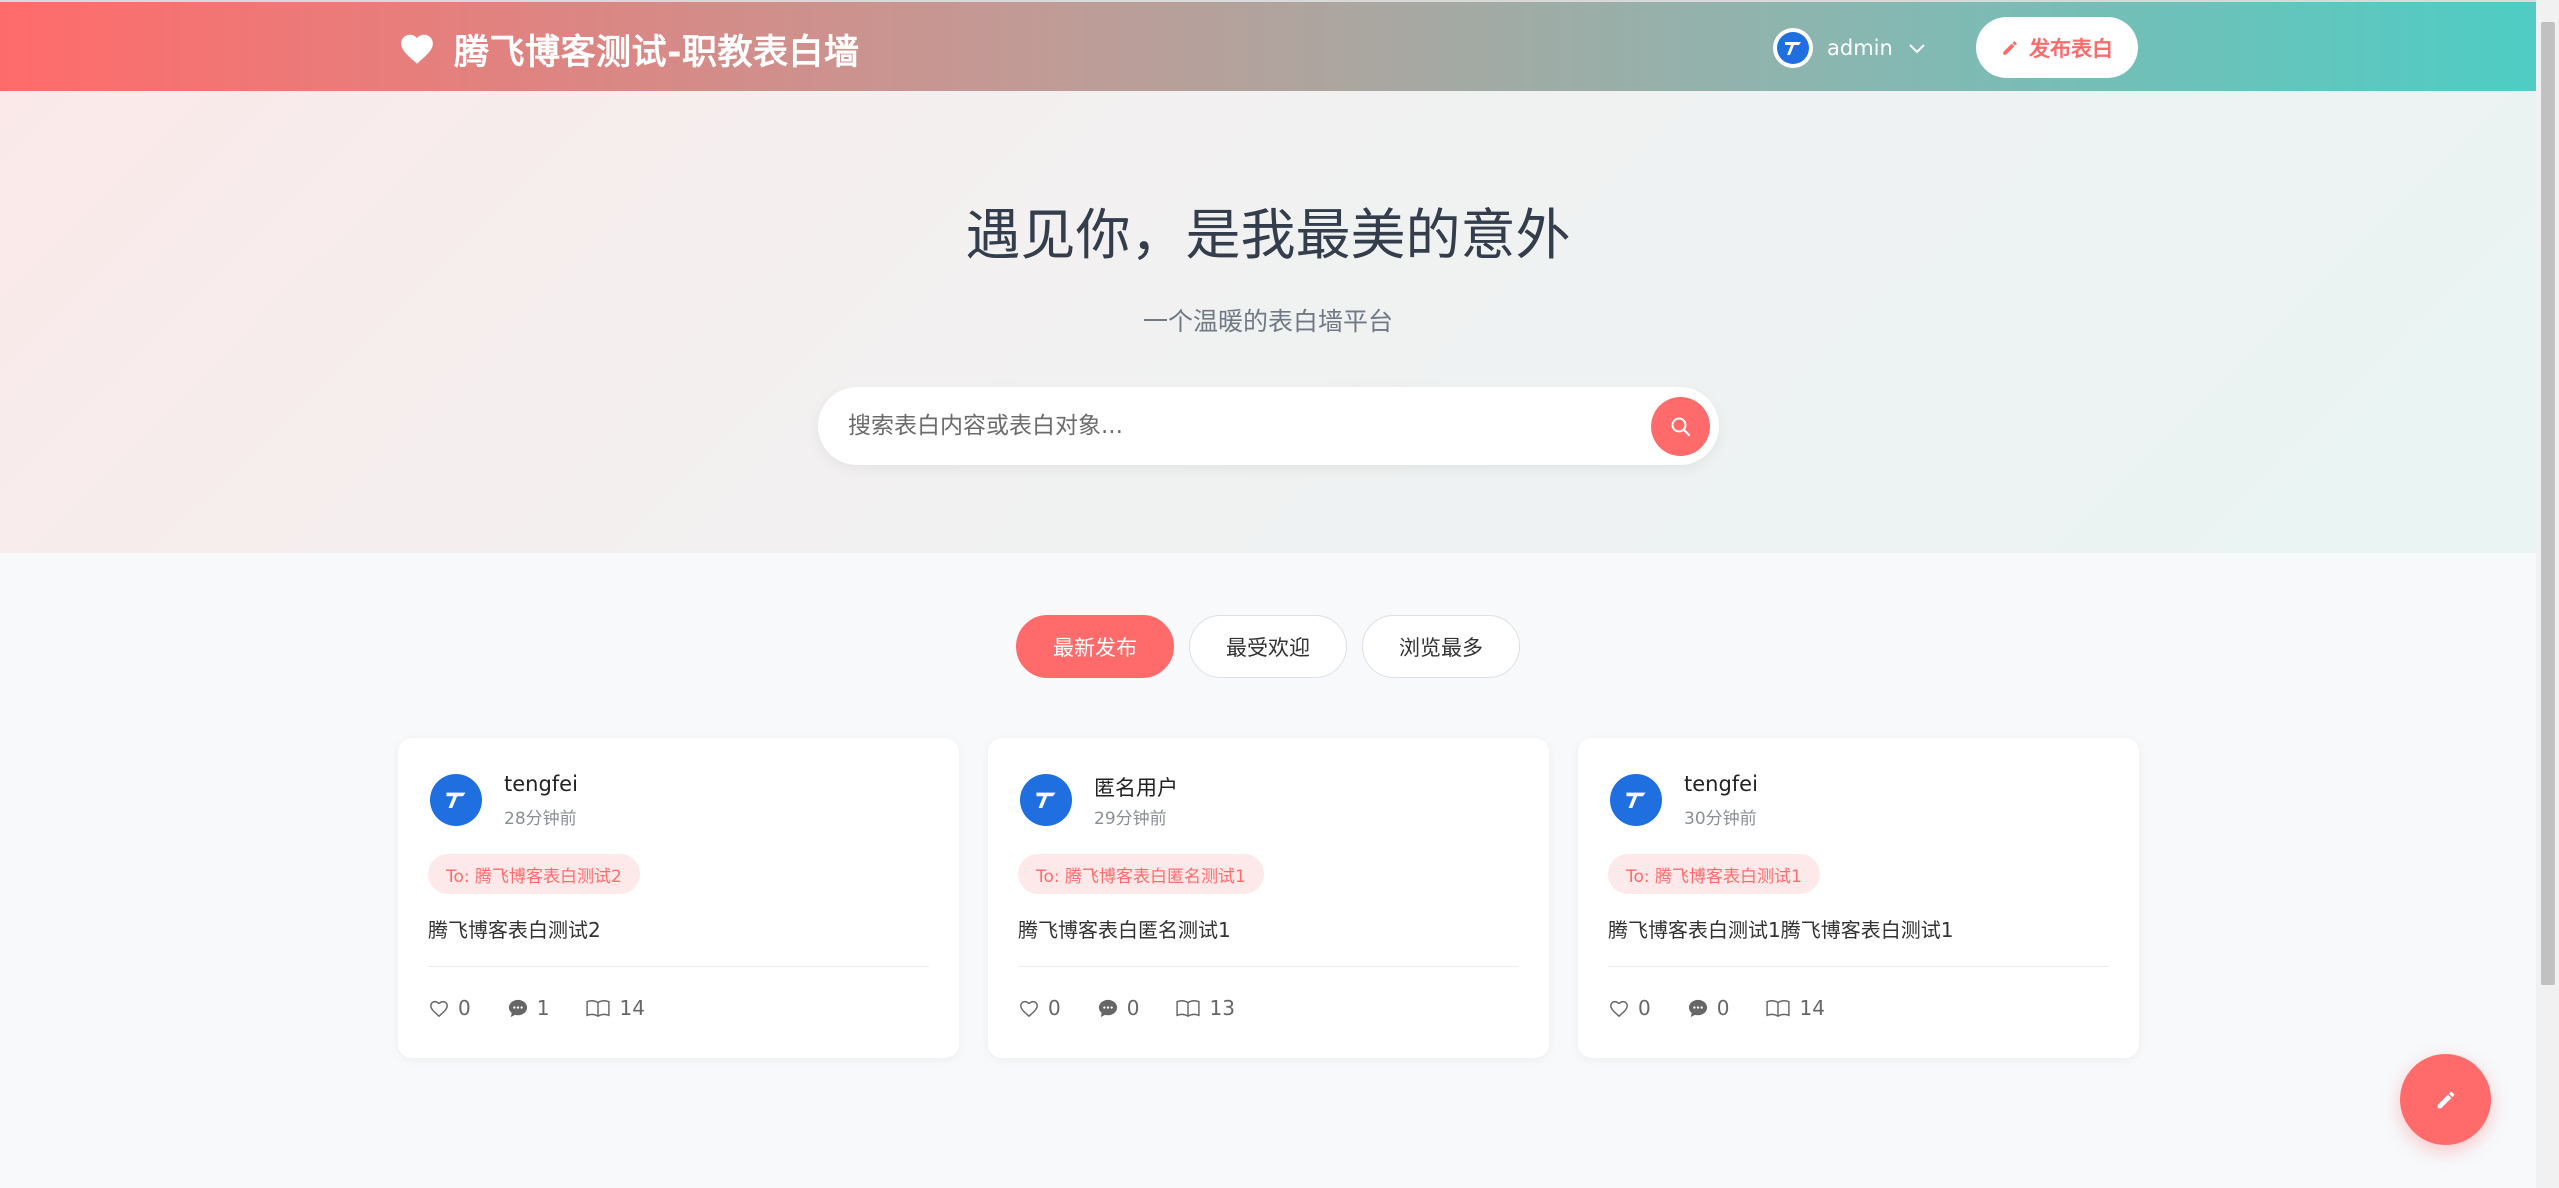 The image size is (2559, 1188). What do you see at coordinates (1222, 1008) in the screenshot?
I see `view-count: 13` at bounding box center [1222, 1008].